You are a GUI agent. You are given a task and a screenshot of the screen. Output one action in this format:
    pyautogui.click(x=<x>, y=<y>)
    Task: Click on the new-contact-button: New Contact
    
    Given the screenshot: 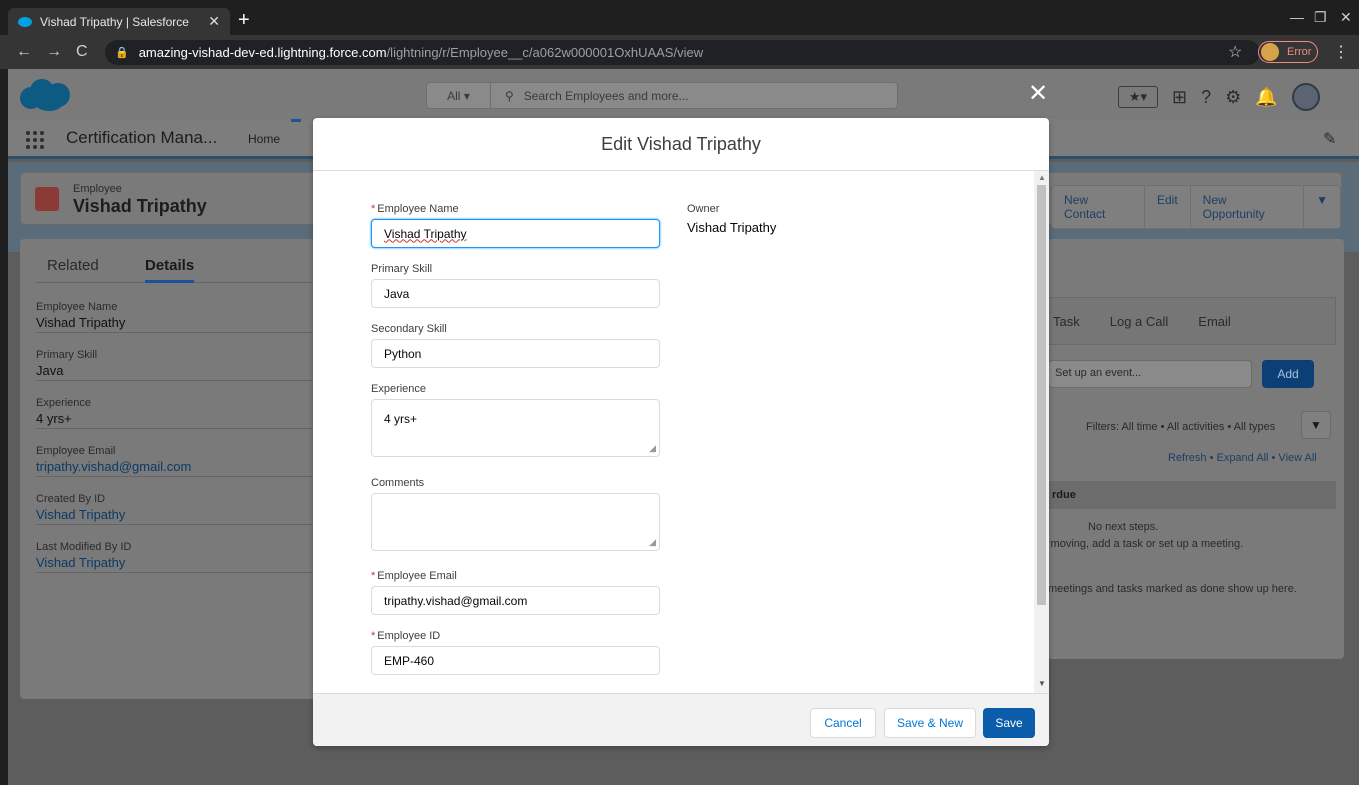 What is the action you would take?
    pyautogui.click(x=1098, y=207)
    